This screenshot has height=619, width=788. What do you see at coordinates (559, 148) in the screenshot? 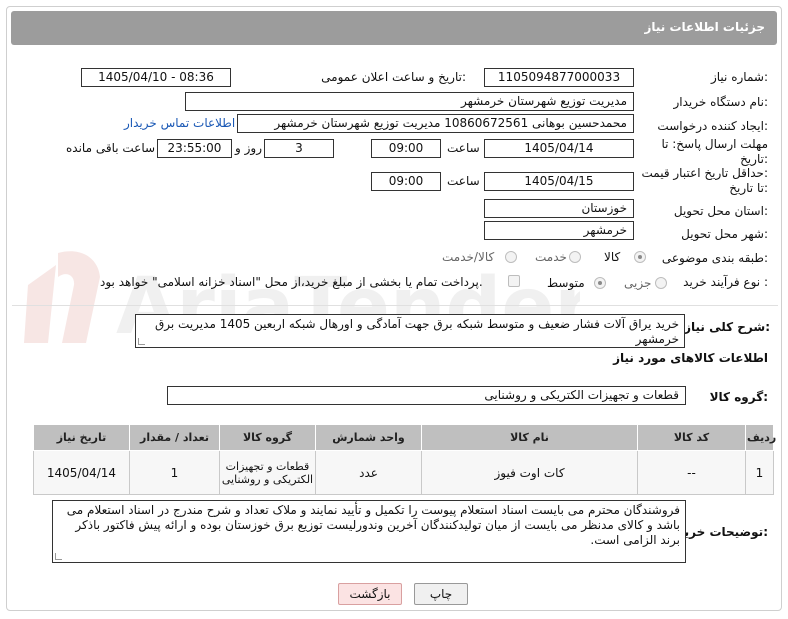
I see `deadline-date: 1405/04/14` at bounding box center [559, 148].